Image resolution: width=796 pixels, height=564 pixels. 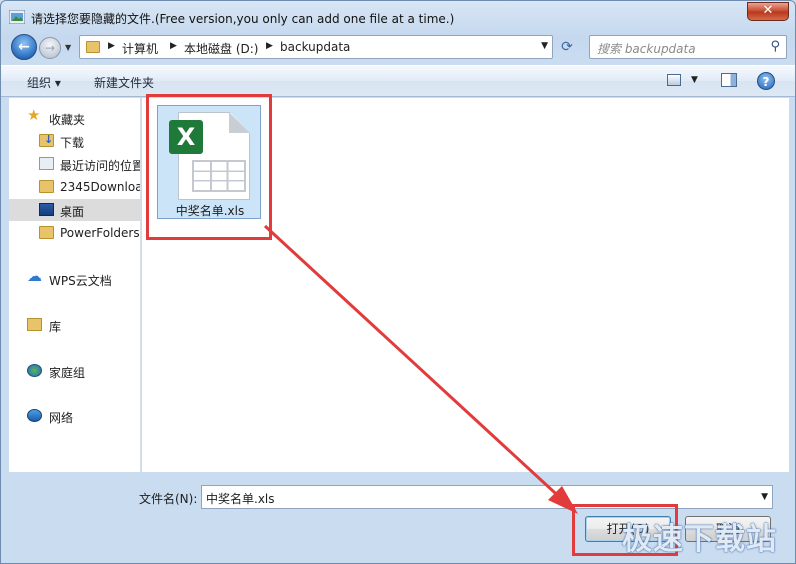 I want to click on sidebar-item-powerfolders: PowerFolders, so click(x=74, y=233).